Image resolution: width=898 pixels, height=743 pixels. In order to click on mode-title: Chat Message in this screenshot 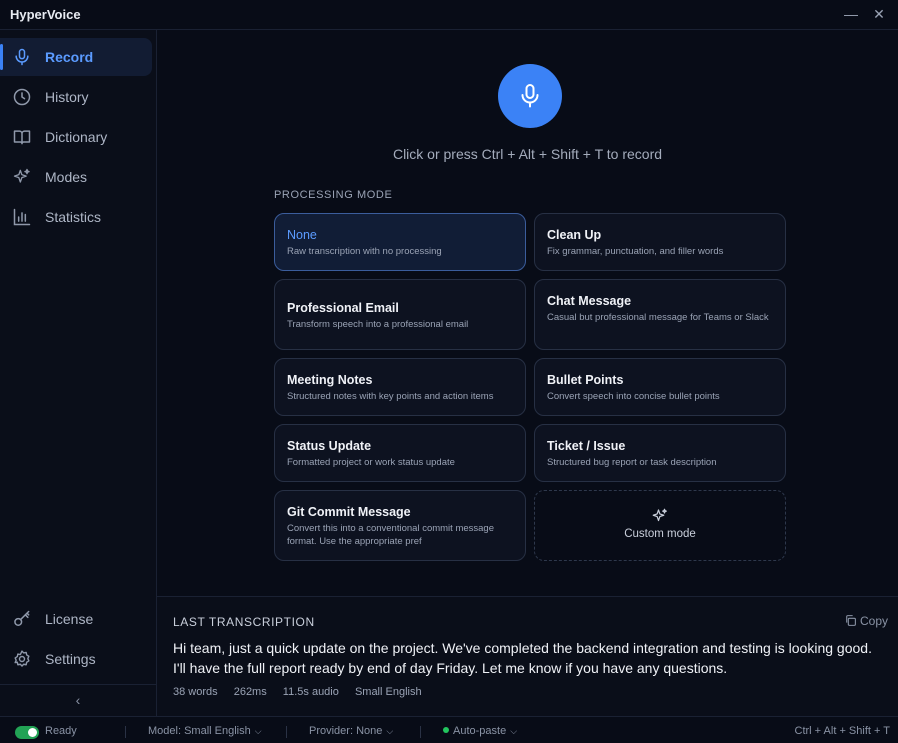, I will do `click(589, 301)`.